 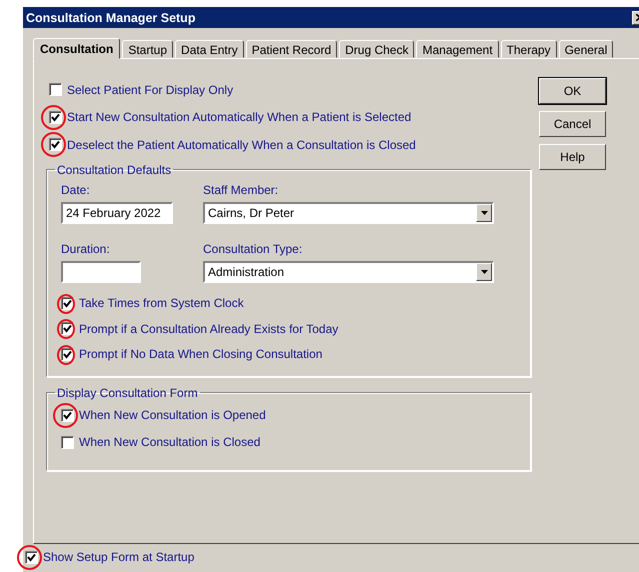 I want to click on checkbox-label: When New Consultation is Closed, so click(x=169, y=442).